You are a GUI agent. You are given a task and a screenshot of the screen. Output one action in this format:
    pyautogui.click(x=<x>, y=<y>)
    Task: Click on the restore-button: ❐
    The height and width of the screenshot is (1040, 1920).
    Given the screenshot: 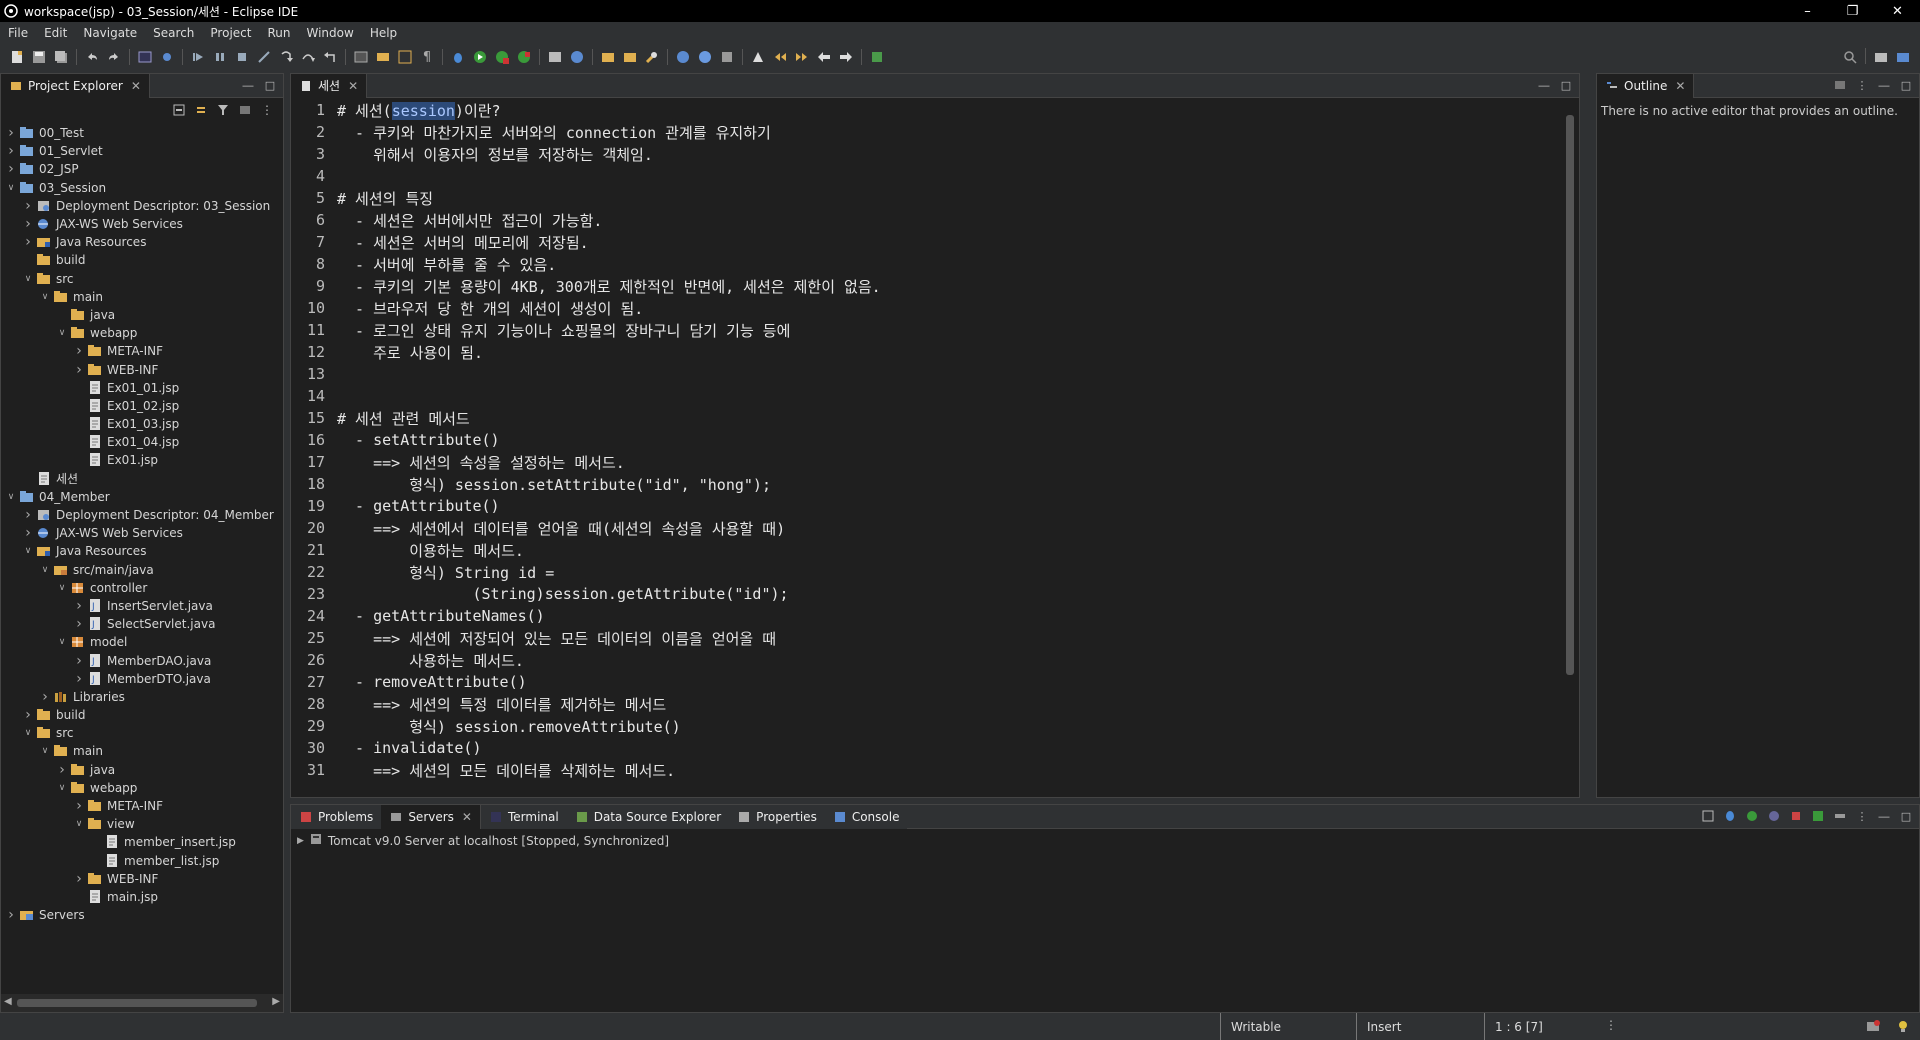 What is the action you would take?
    pyautogui.click(x=1852, y=11)
    